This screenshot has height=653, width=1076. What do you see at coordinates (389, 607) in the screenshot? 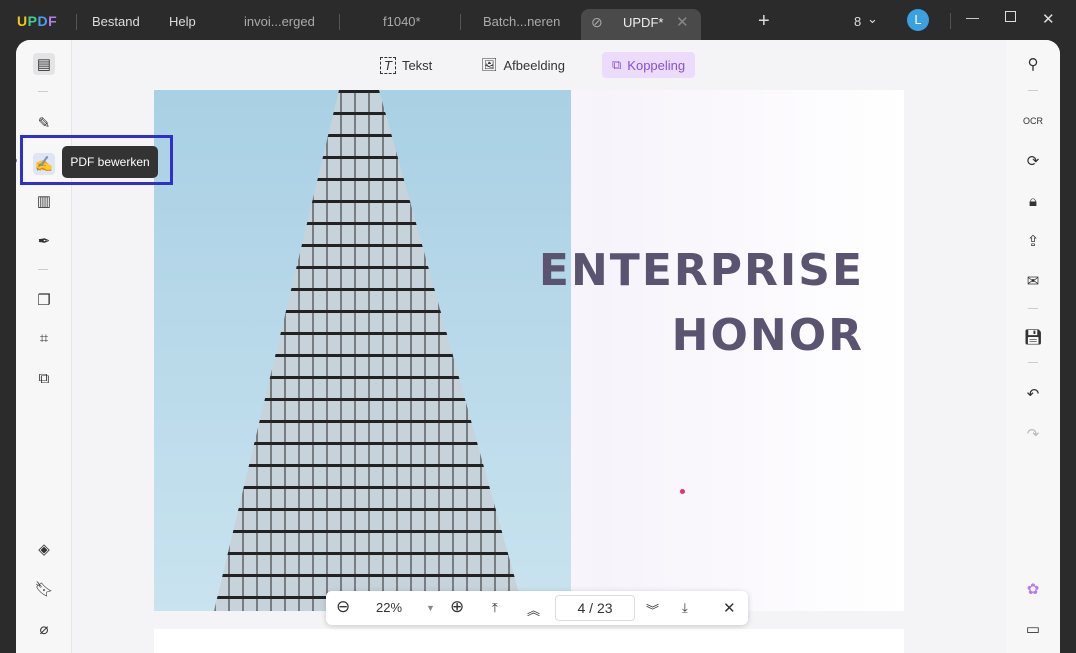
I see `zoom-level: 22%` at bounding box center [389, 607].